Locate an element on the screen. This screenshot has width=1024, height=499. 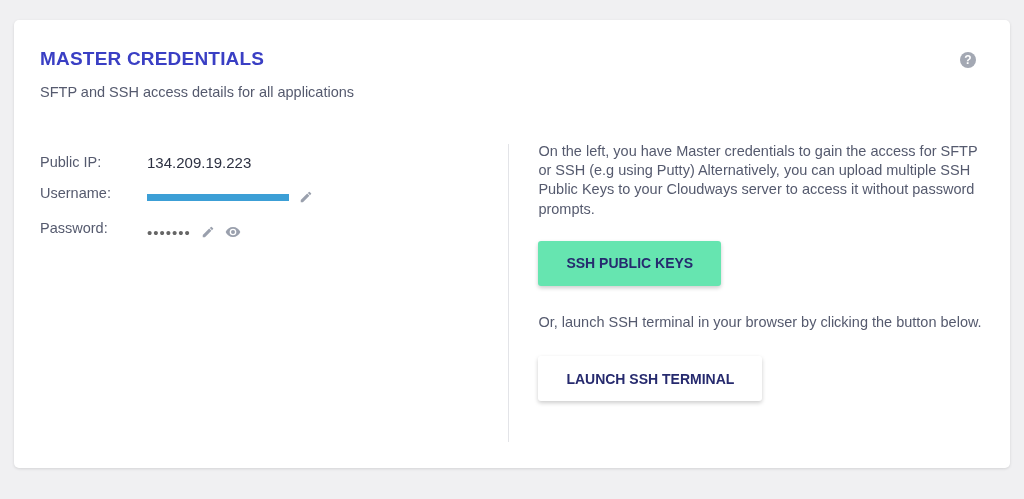
launch-terminal-button: LAUNCH SSH TERMINAL is located at coordinates (650, 378).